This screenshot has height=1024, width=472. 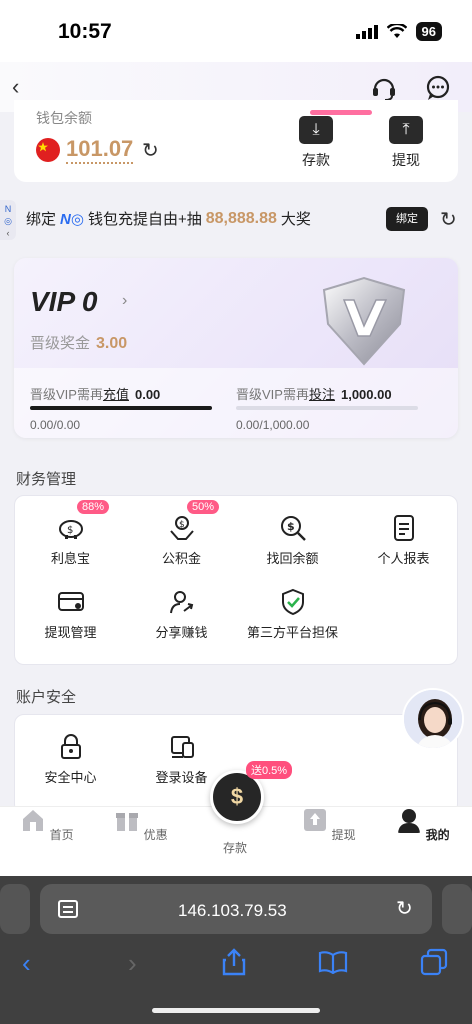 What do you see at coordinates (203, 507) in the screenshot?
I see `fund-rate-badge: 50%` at bounding box center [203, 507].